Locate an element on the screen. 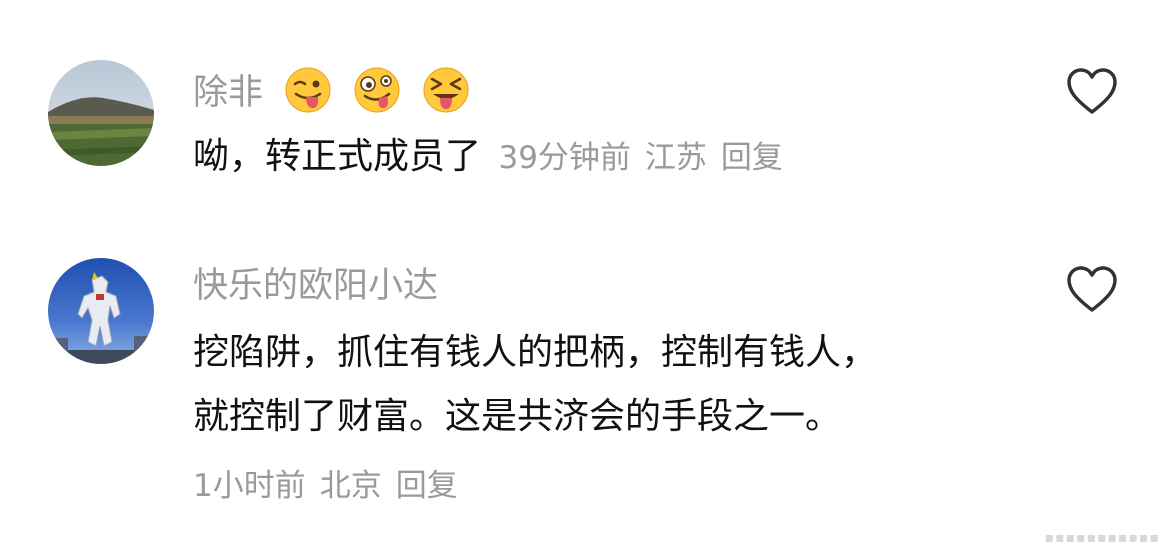 The width and height of the screenshot is (1170, 560). comment-text: 呦，转正式成员了 is located at coordinates (337, 156).